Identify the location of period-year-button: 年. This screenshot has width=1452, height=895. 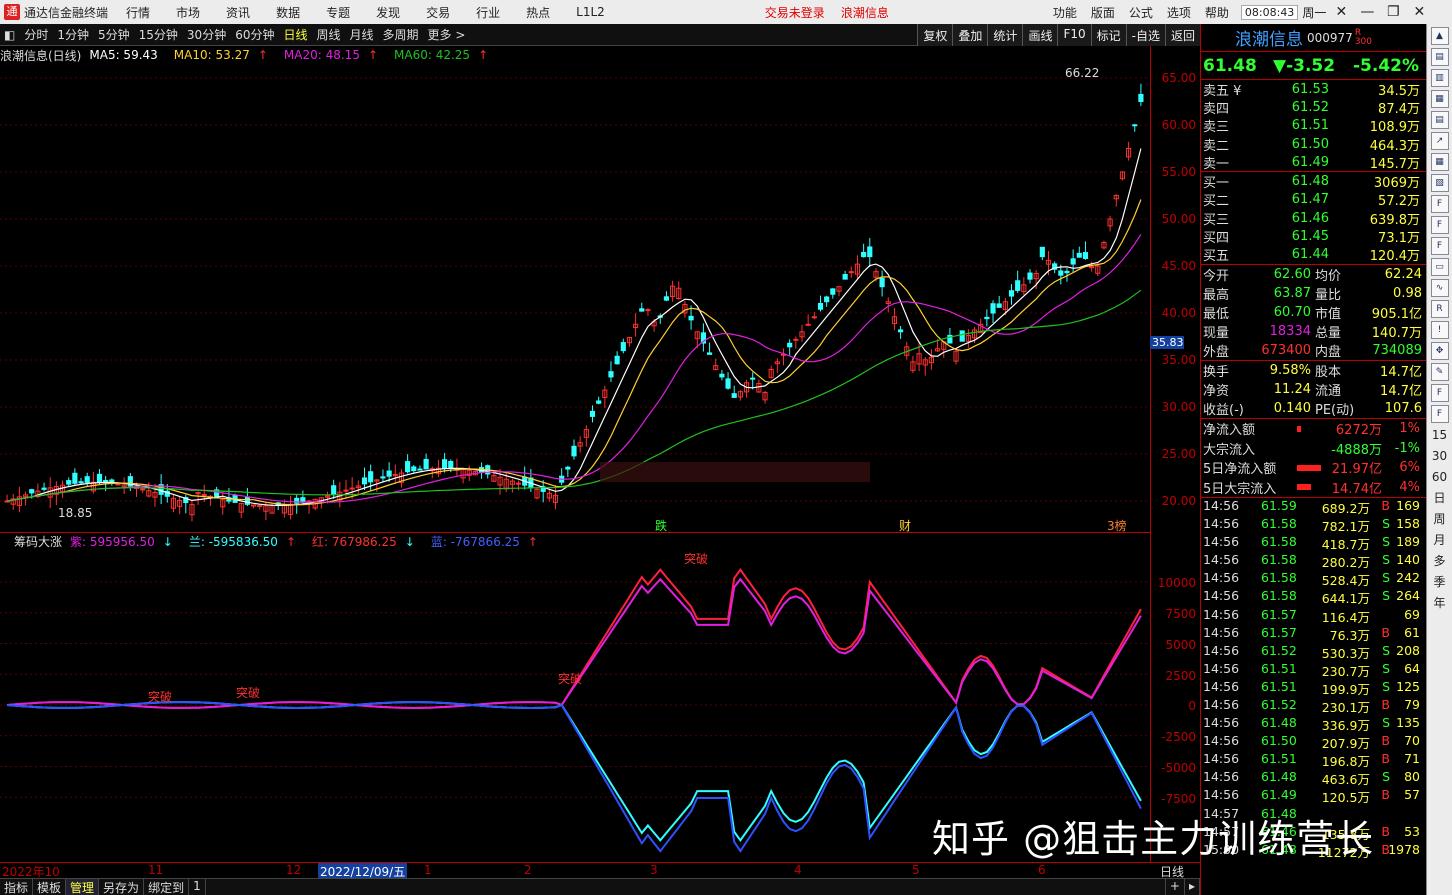
(1440, 603).